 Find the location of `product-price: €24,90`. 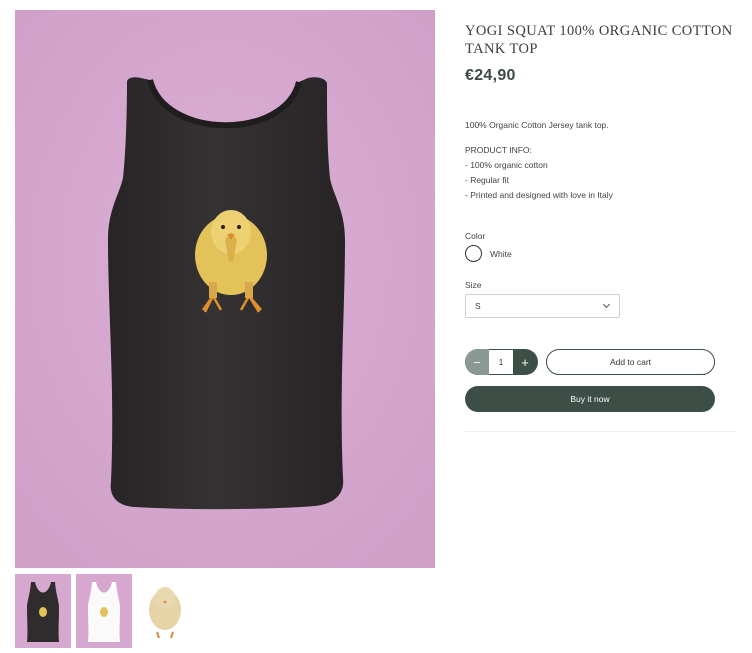

product-price: €24,90 is located at coordinates (490, 75).